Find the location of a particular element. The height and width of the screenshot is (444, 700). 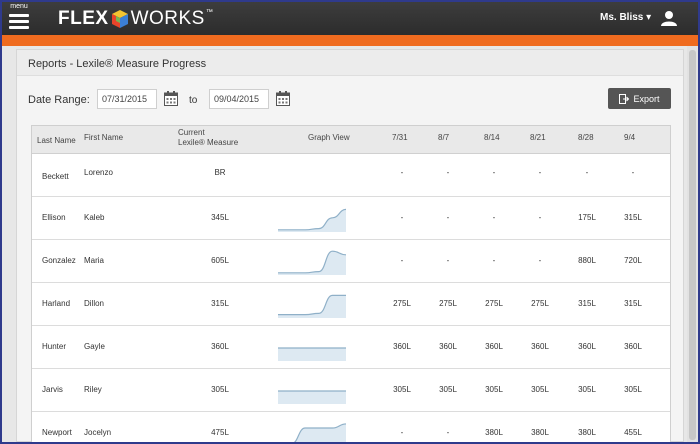

export-button: Export is located at coordinates (639, 98).